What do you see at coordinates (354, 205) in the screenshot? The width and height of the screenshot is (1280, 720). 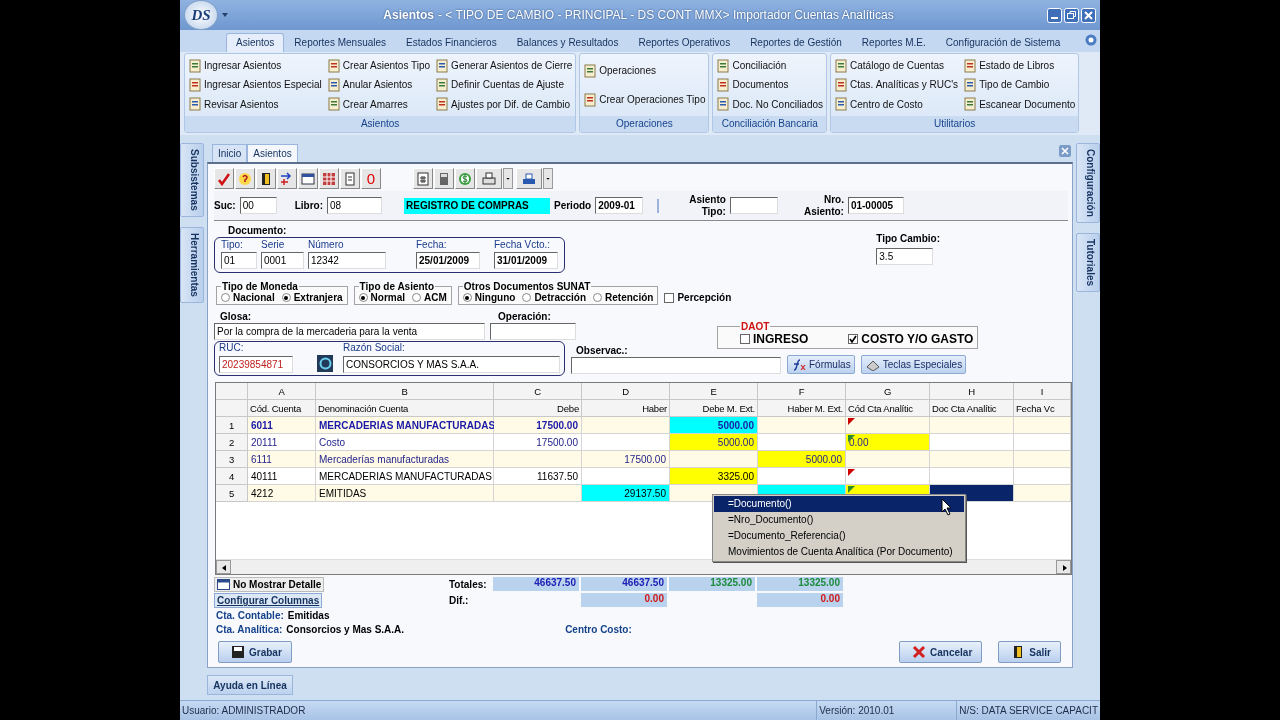 I see `input-field: 08` at bounding box center [354, 205].